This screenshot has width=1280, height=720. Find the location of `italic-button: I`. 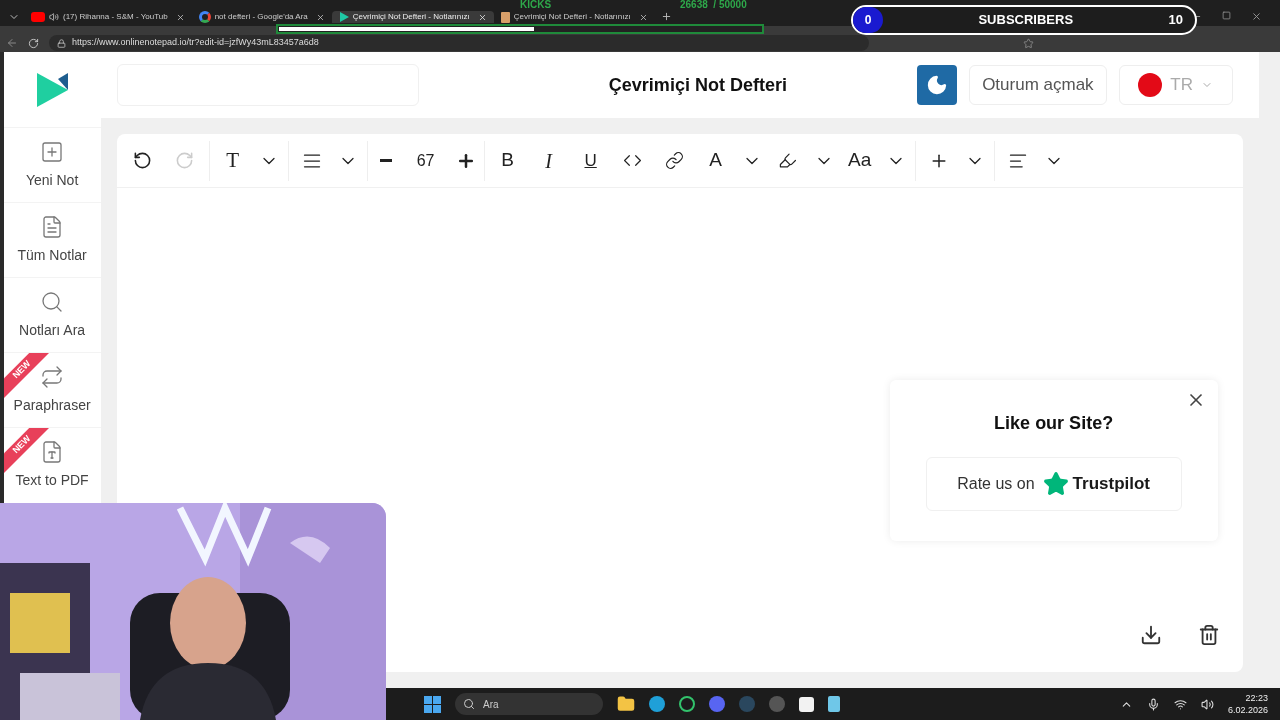

italic-button: I is located at coordinates (548, 160).